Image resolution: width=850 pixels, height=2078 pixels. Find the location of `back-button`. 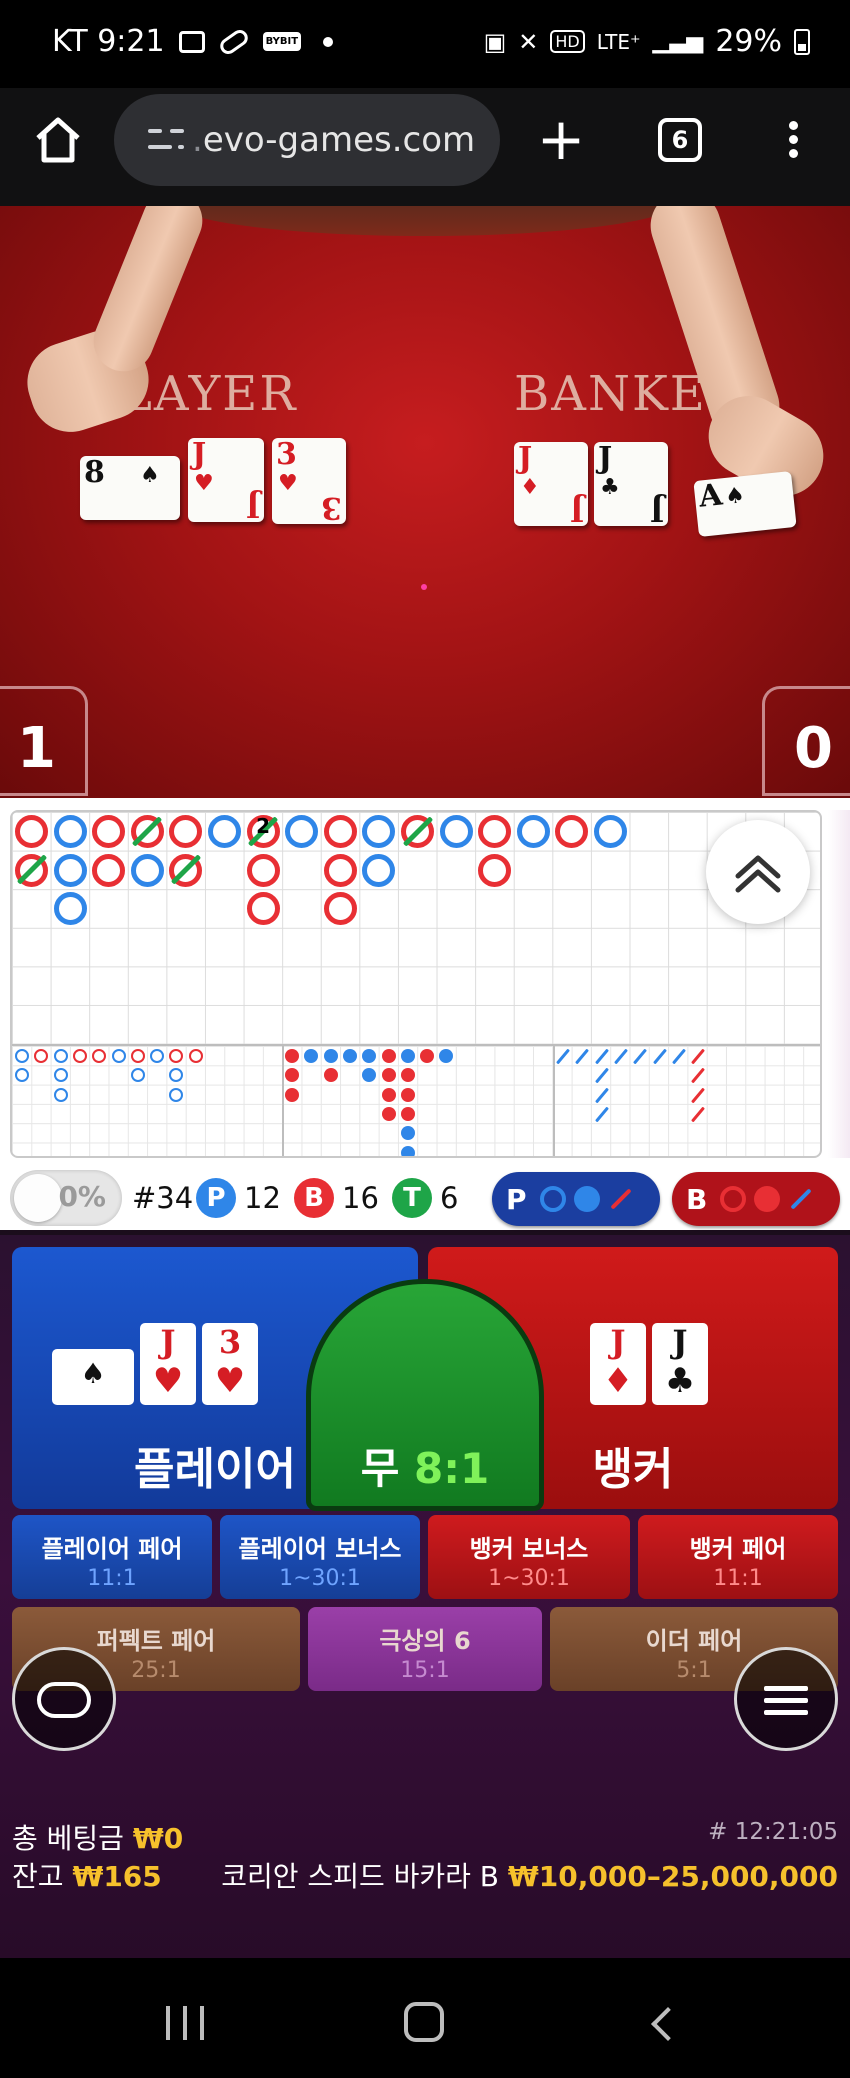

back-button is located at coordinates (668, 2024).